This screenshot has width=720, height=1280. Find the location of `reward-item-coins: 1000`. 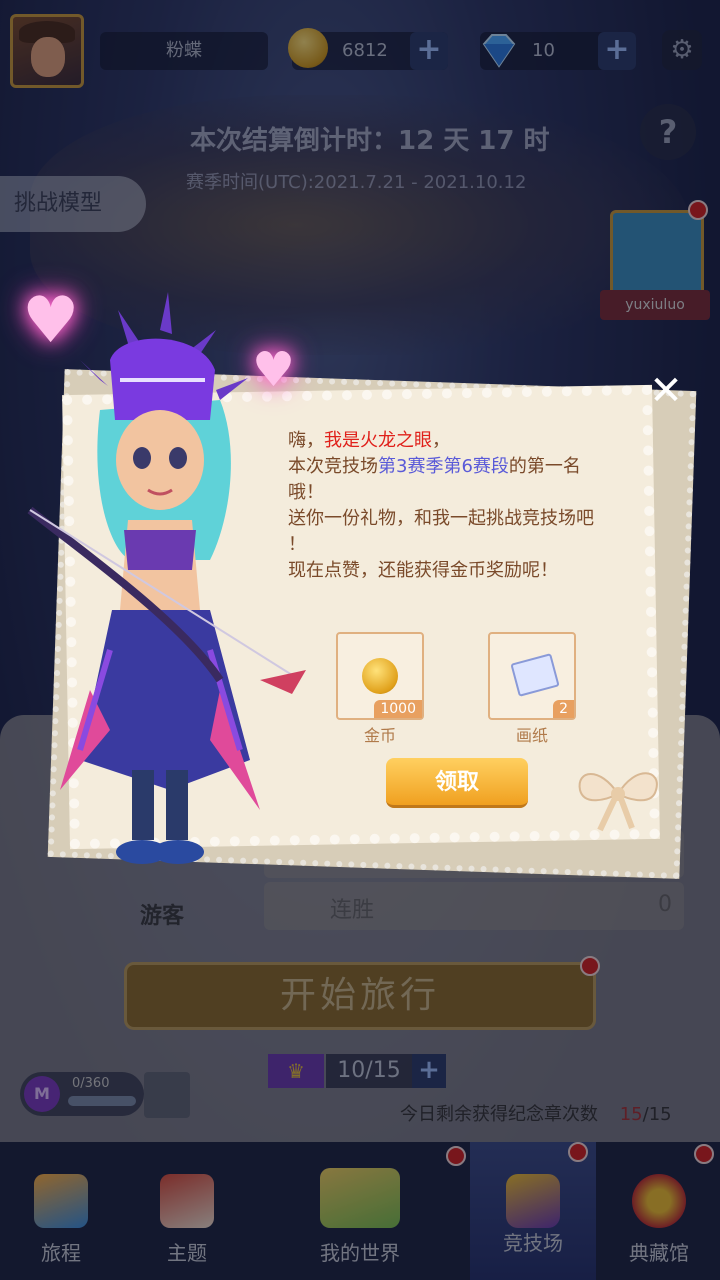

reward-item-coins: 1000 is located at coordinates (380, 676).